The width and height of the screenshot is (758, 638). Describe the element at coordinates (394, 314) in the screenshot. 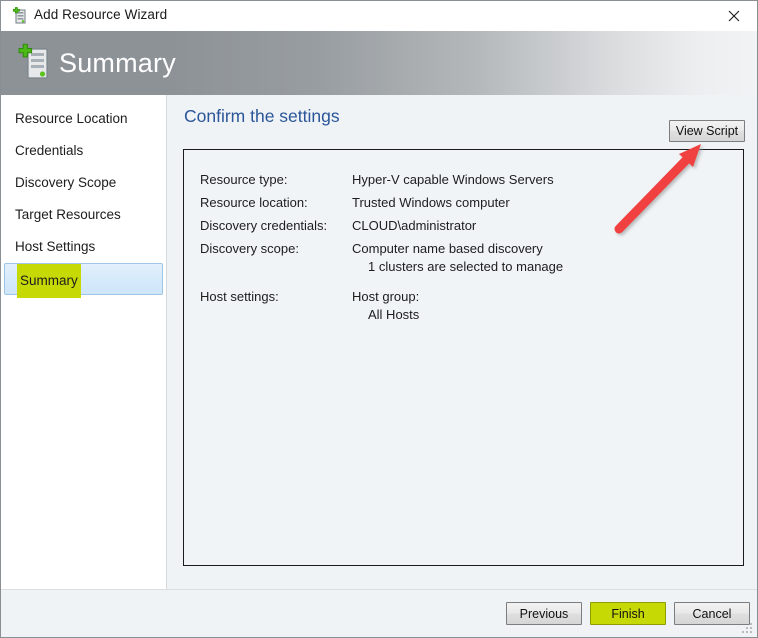

I see `summary-row-value-sub: All Hosts` at that location.